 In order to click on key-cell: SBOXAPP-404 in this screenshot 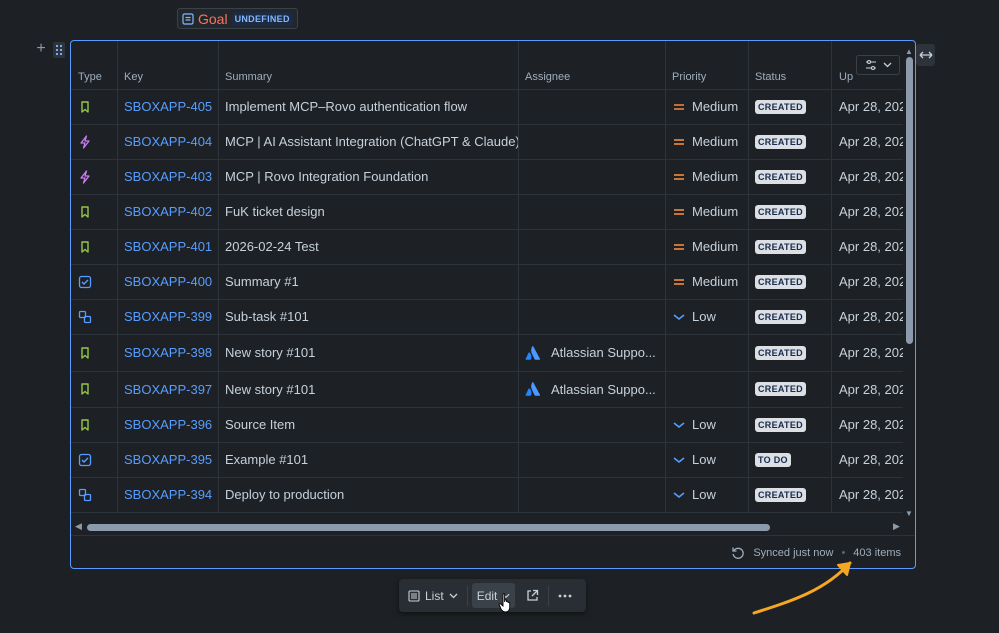, I will do `click(168, 141)`.